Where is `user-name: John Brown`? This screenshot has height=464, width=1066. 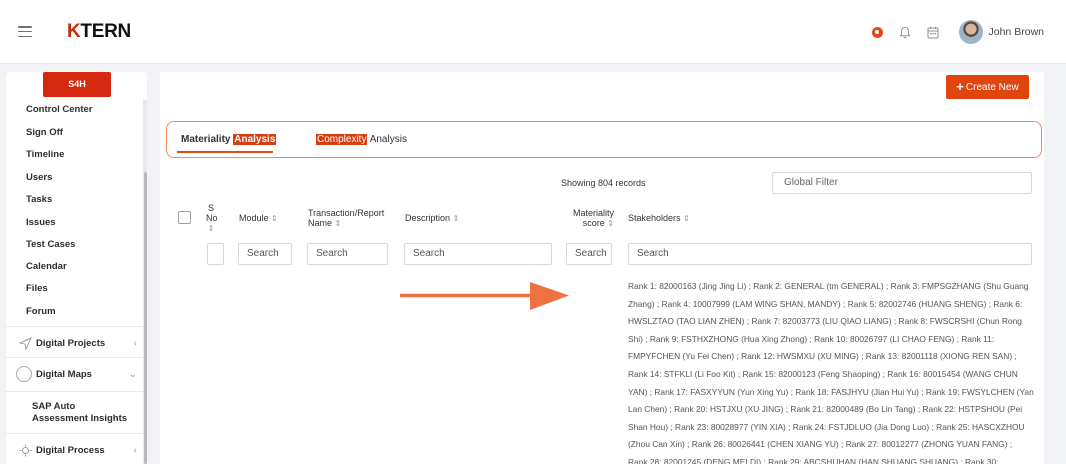 user-name: John Brown is located at coordinates (1016, 32).